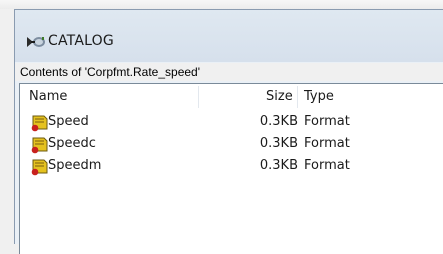 This screenshot has height=254, width=443. I want to click on list-item: Speed 0.3KB Format, so click(231, 122).